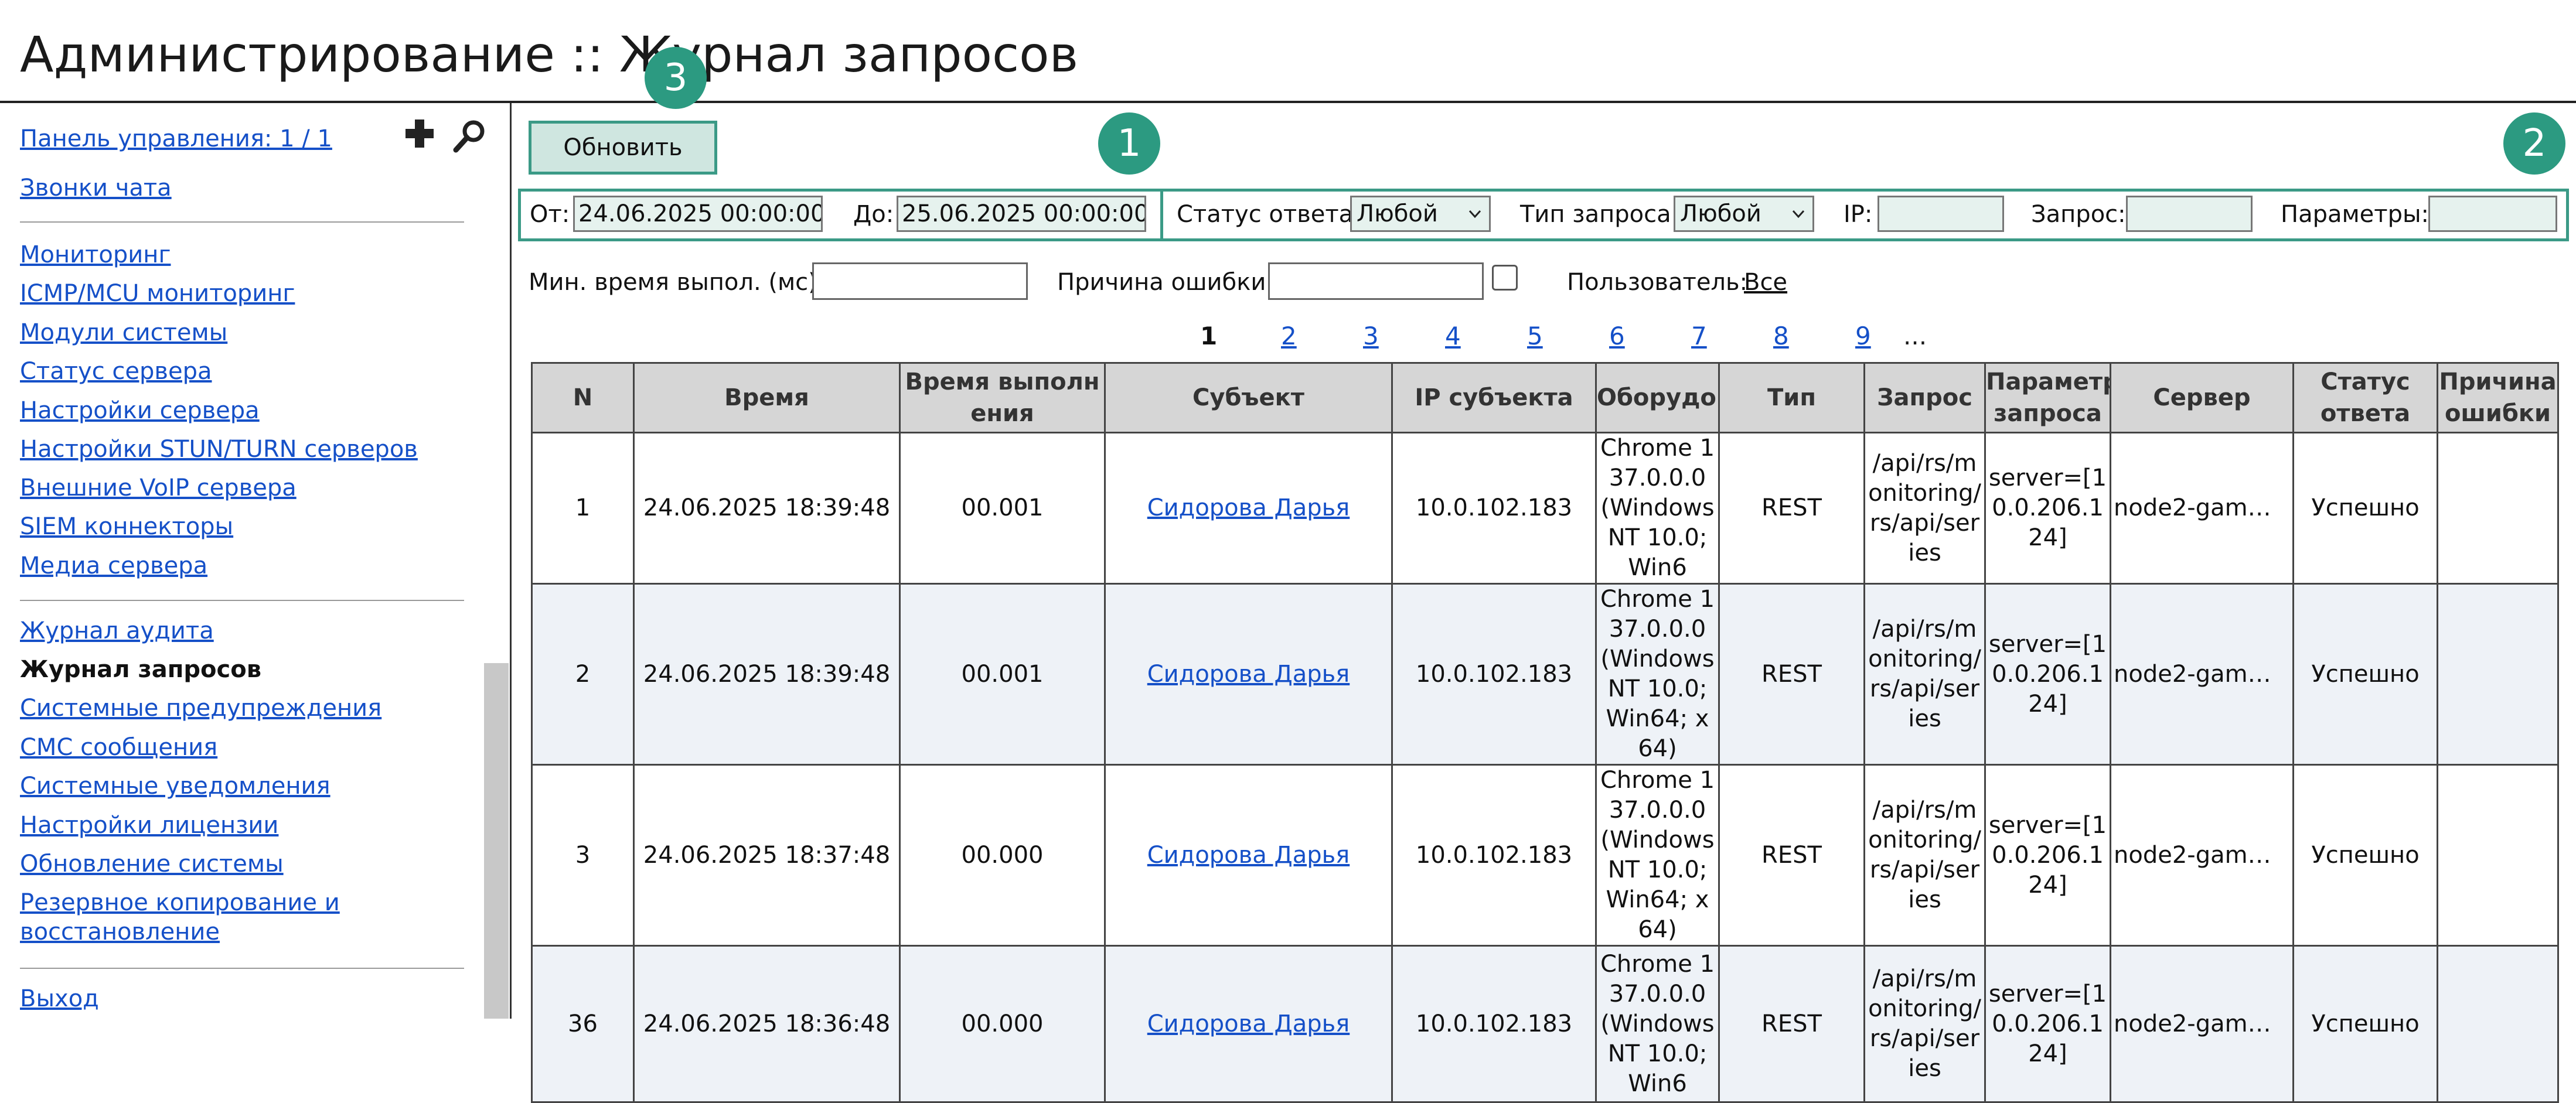 The height and width of the screenshot is (1103, 2576). What do you see at coordinates (470, 136) in the screenshot?
I see `search-icon` at bounding box center [470, 136].